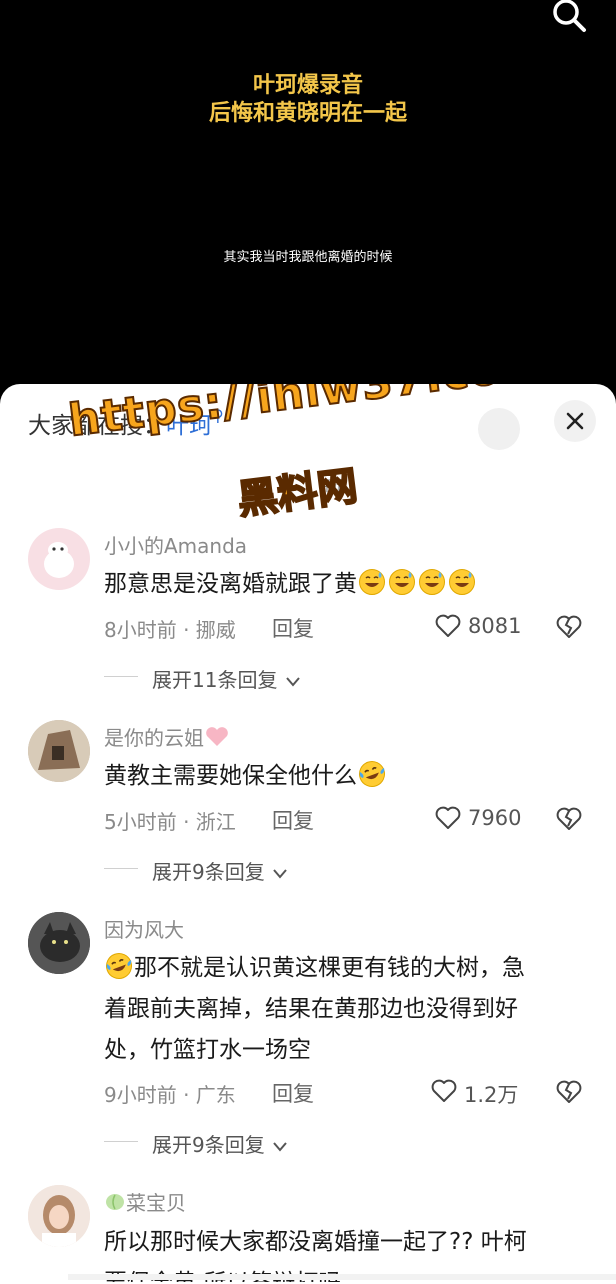  Describe the element at coordinates (491, 1095) in the screenshot. I see `like-count: 1.2万` at that location.